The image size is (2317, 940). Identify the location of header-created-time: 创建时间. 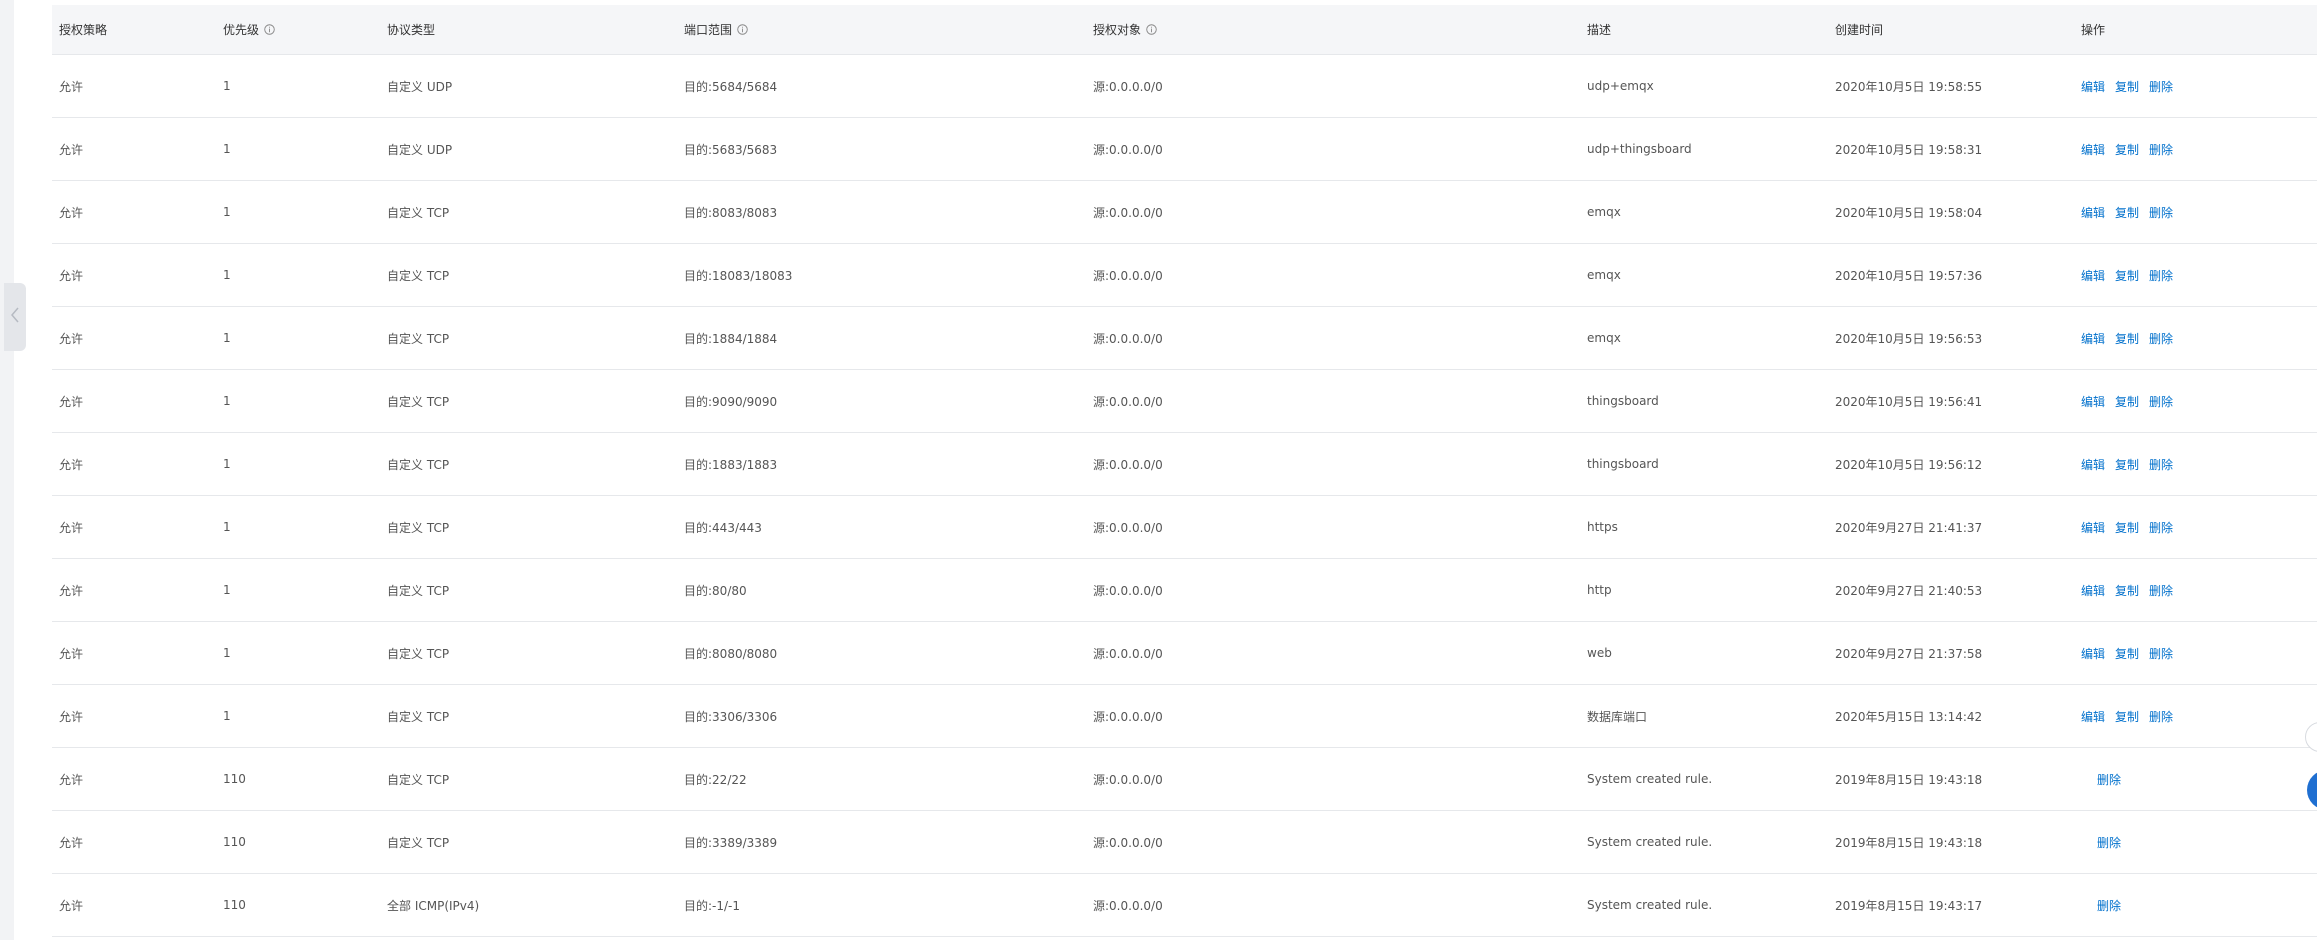
(1859, 30).